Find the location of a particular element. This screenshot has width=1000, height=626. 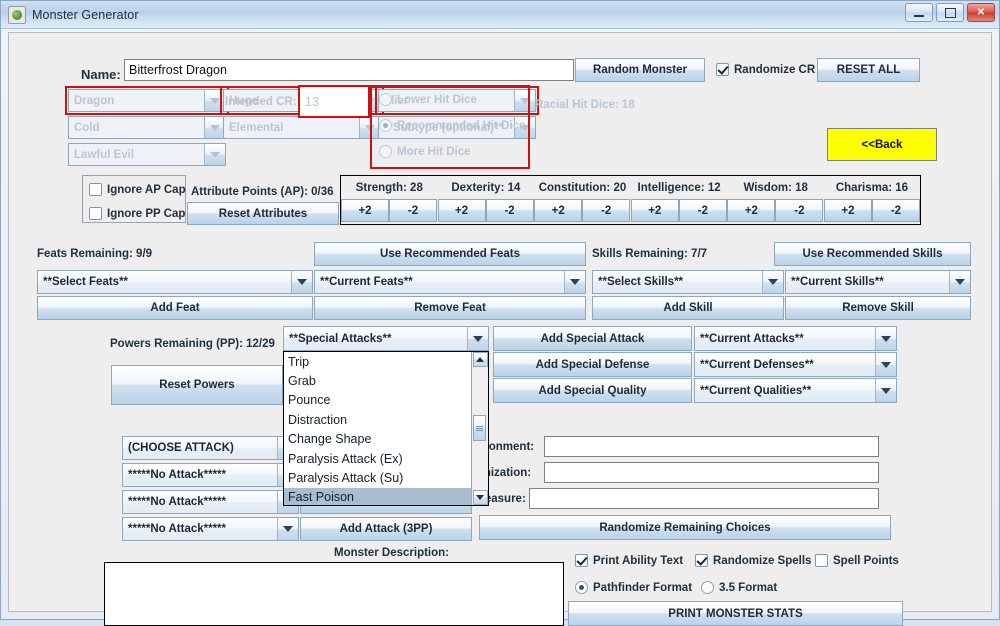

remove-feat-button: Remove Feat is located at coordinates (450, 308).